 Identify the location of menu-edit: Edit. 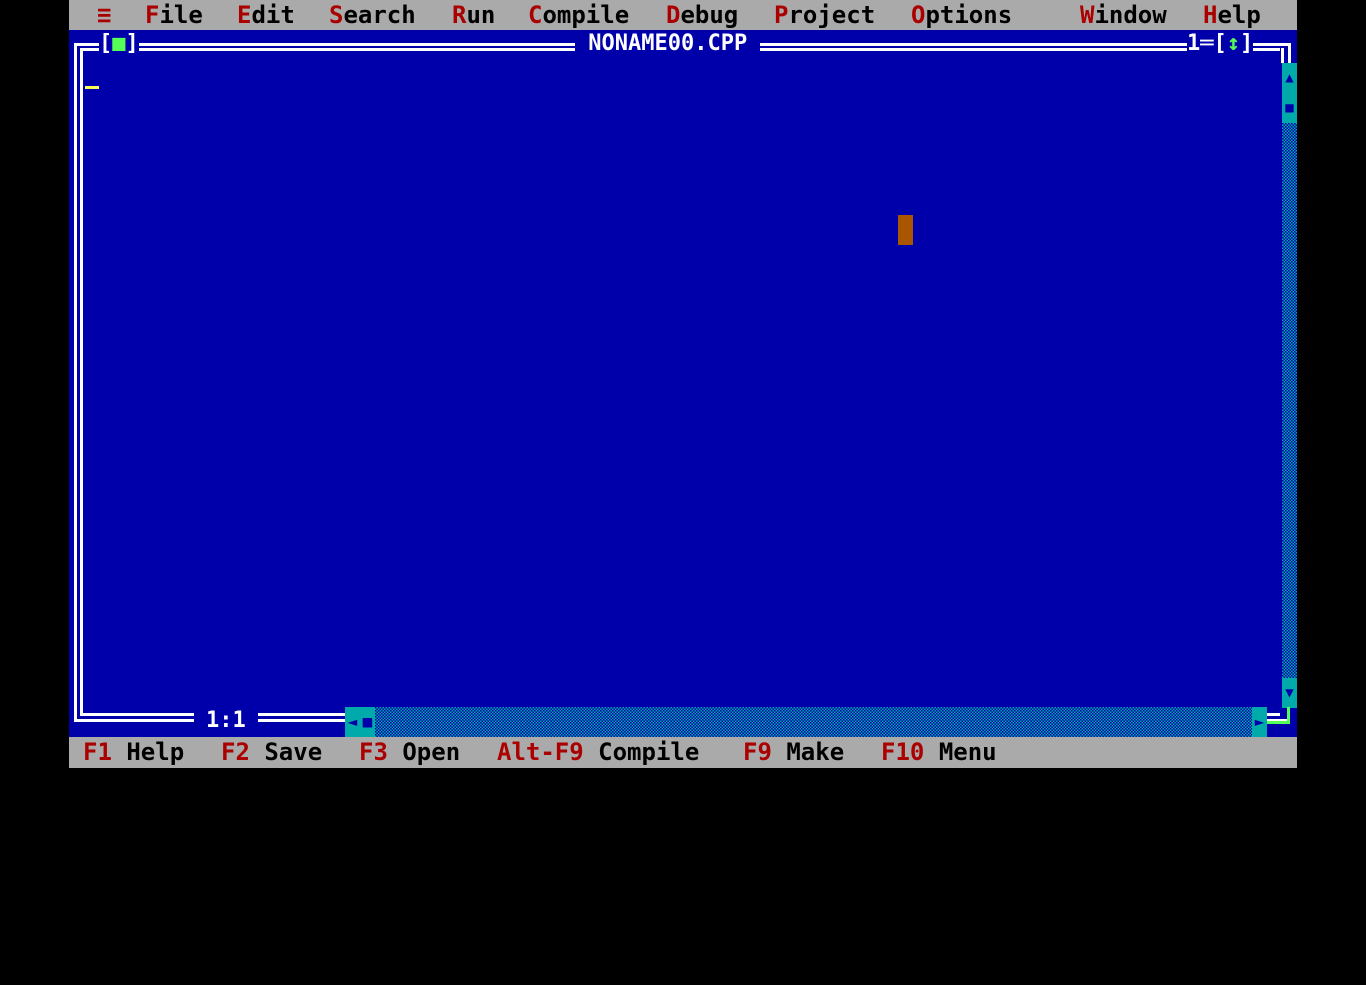
(266, 15).